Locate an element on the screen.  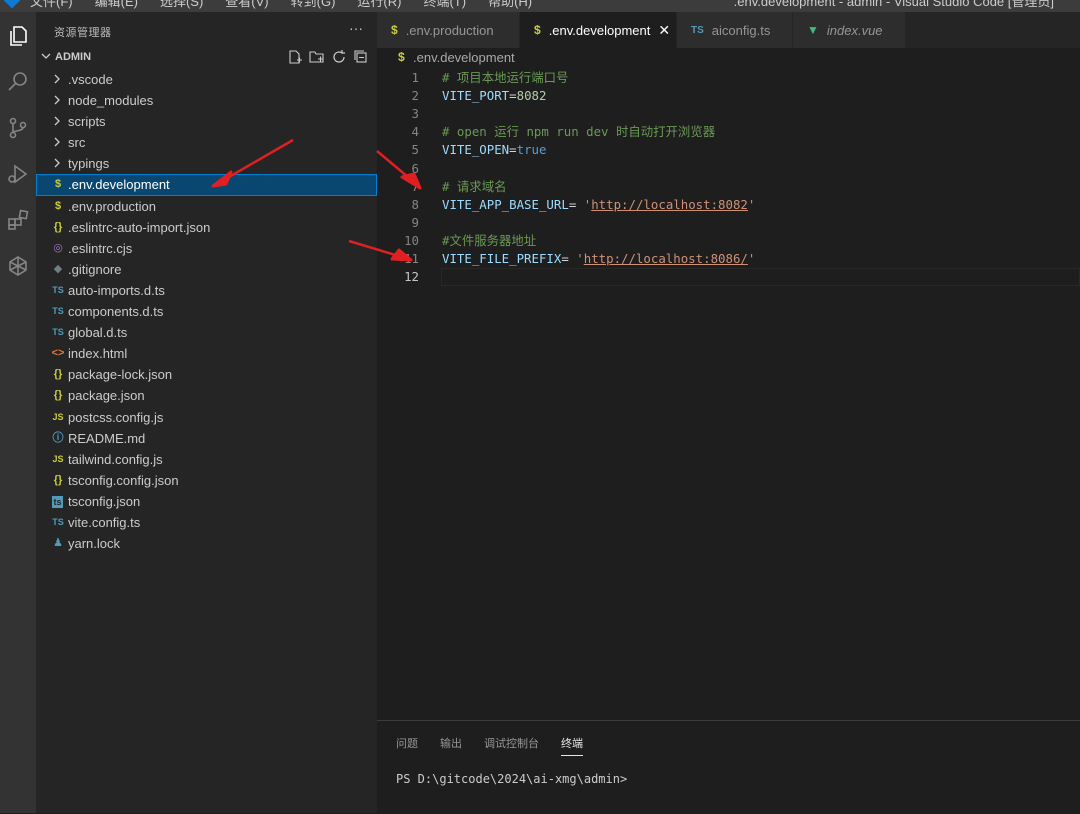
tree-file: ts tsconfig.json is located at coordinates (206, 501).